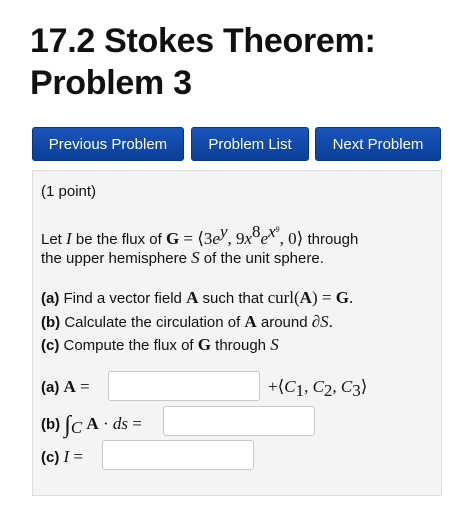 Image resolution: width=474 pixels, height=506 pixels. What do you see at coordinates (318, 388) in the screenshot?
I see `answer-a-constant: +⟨C1, C2, C3⟩` at bounding box center [318, 388].